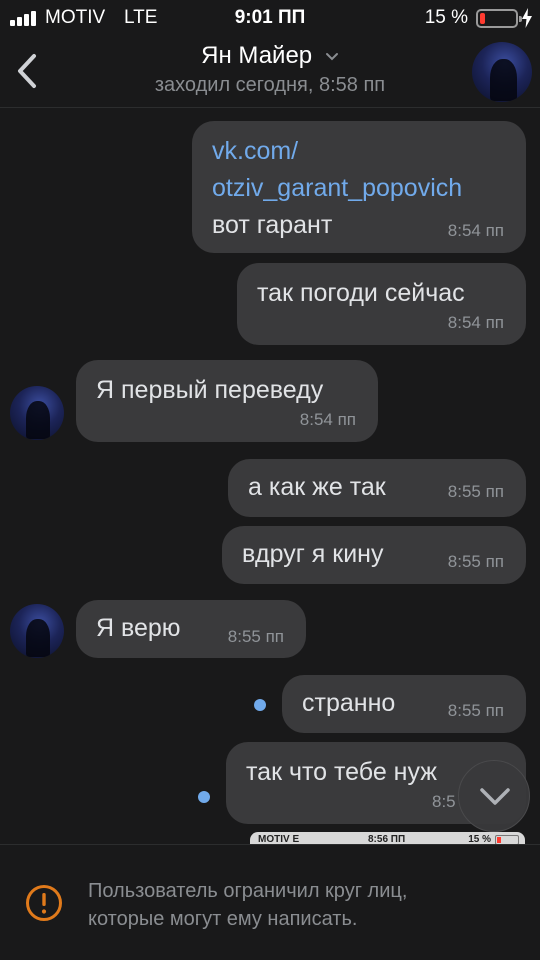 The height and width of the screenshot is (960, 540). What do you see at coordinates (404, 704) in the screenshot?
I see `message-bubble-outgoing: странно 8:55 пп` at bounding box center [404, 704].